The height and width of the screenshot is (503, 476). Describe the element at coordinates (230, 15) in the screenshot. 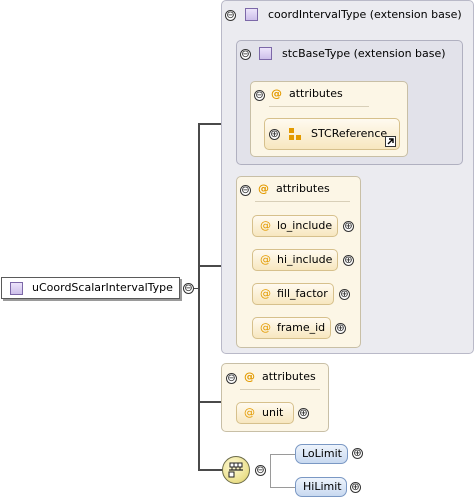

I see `base-type-collapse-toggle: ⊖` at that location.